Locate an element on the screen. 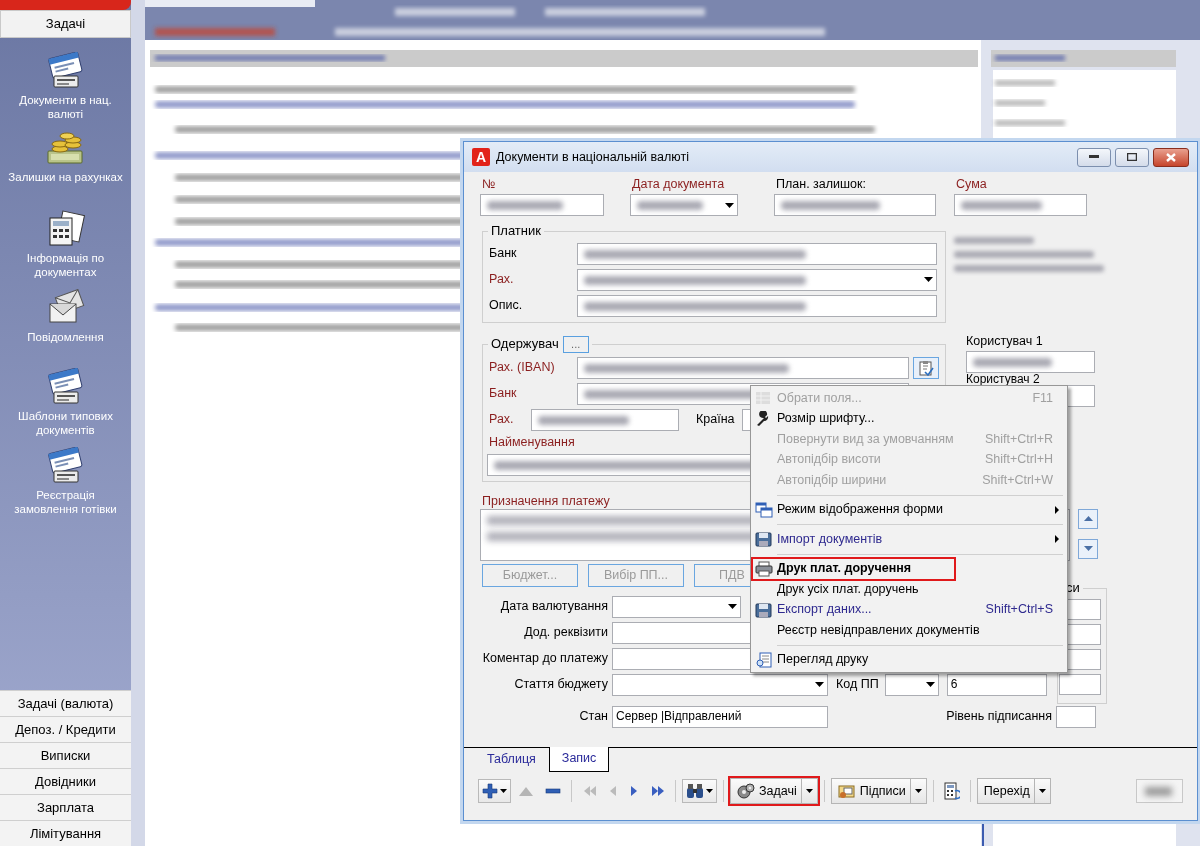 The height and width of the screenshot is (846, 1200). group-legend: Одержувач is located at coordinates (525, 344).